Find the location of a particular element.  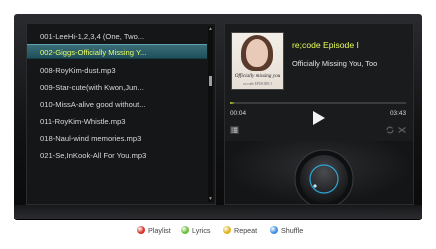

shuffle-icon is located at coordinates (402, 130).